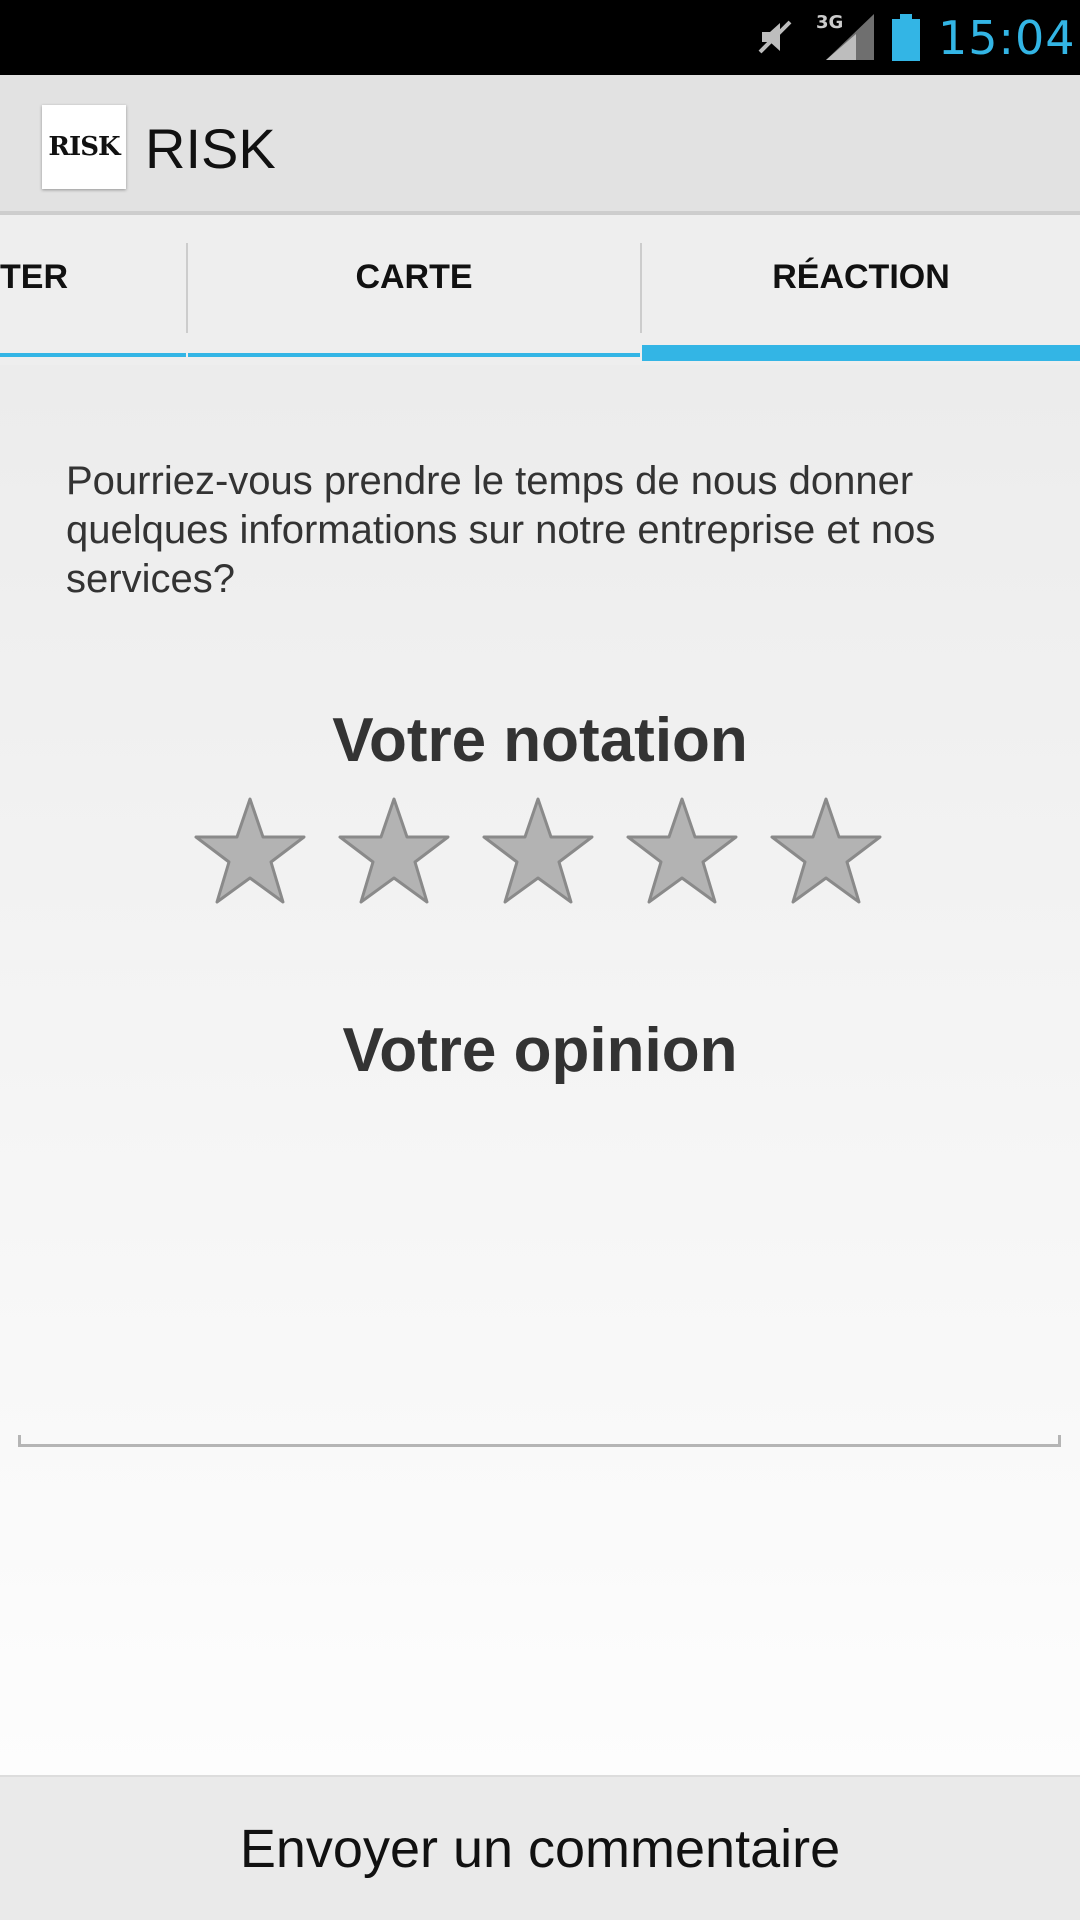 Image resolution: width=1080 pixels, height=1920 pixels. I want to click on tab-carte: CARTE, so click(414, 289).